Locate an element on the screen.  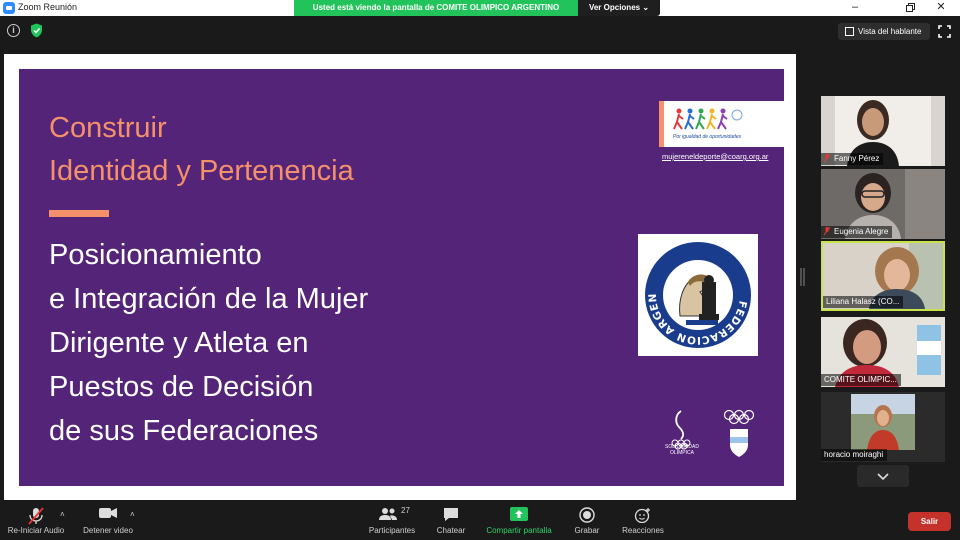
coa-olympic-logo is located at coordinates (739, 433).